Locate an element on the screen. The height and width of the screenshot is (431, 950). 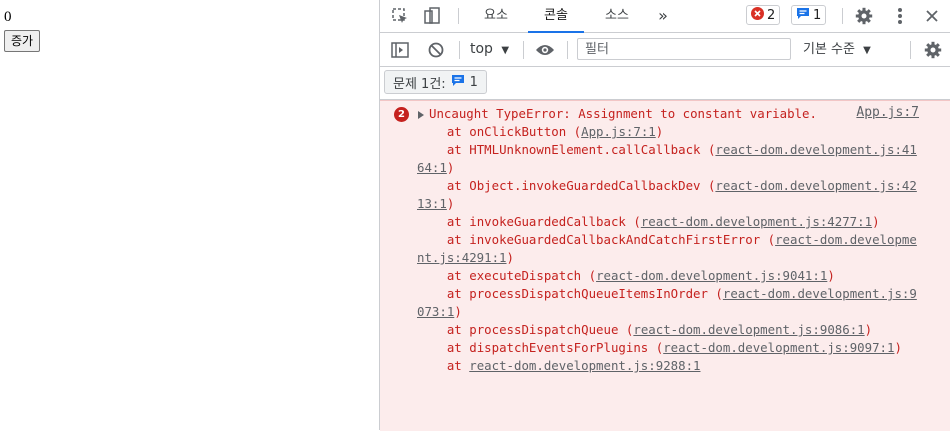
message-count: 1 is located at coordinates (817, 15).